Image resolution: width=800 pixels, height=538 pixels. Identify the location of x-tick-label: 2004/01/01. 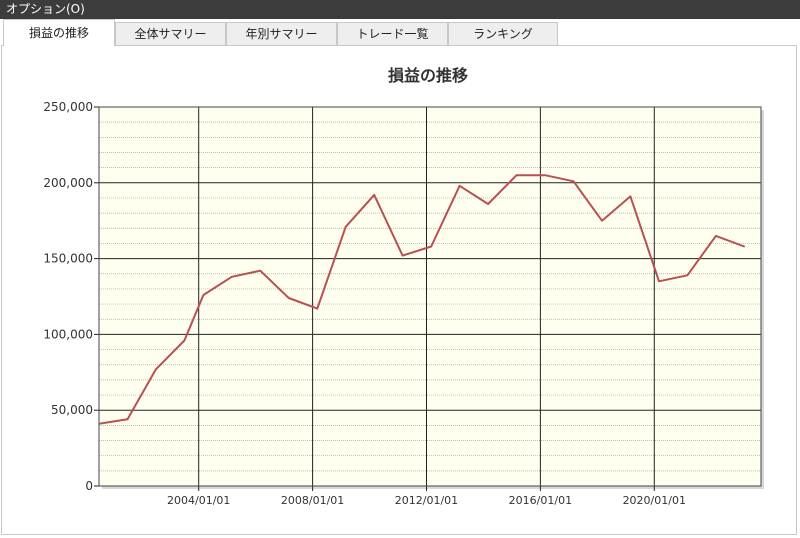
(198, 500).